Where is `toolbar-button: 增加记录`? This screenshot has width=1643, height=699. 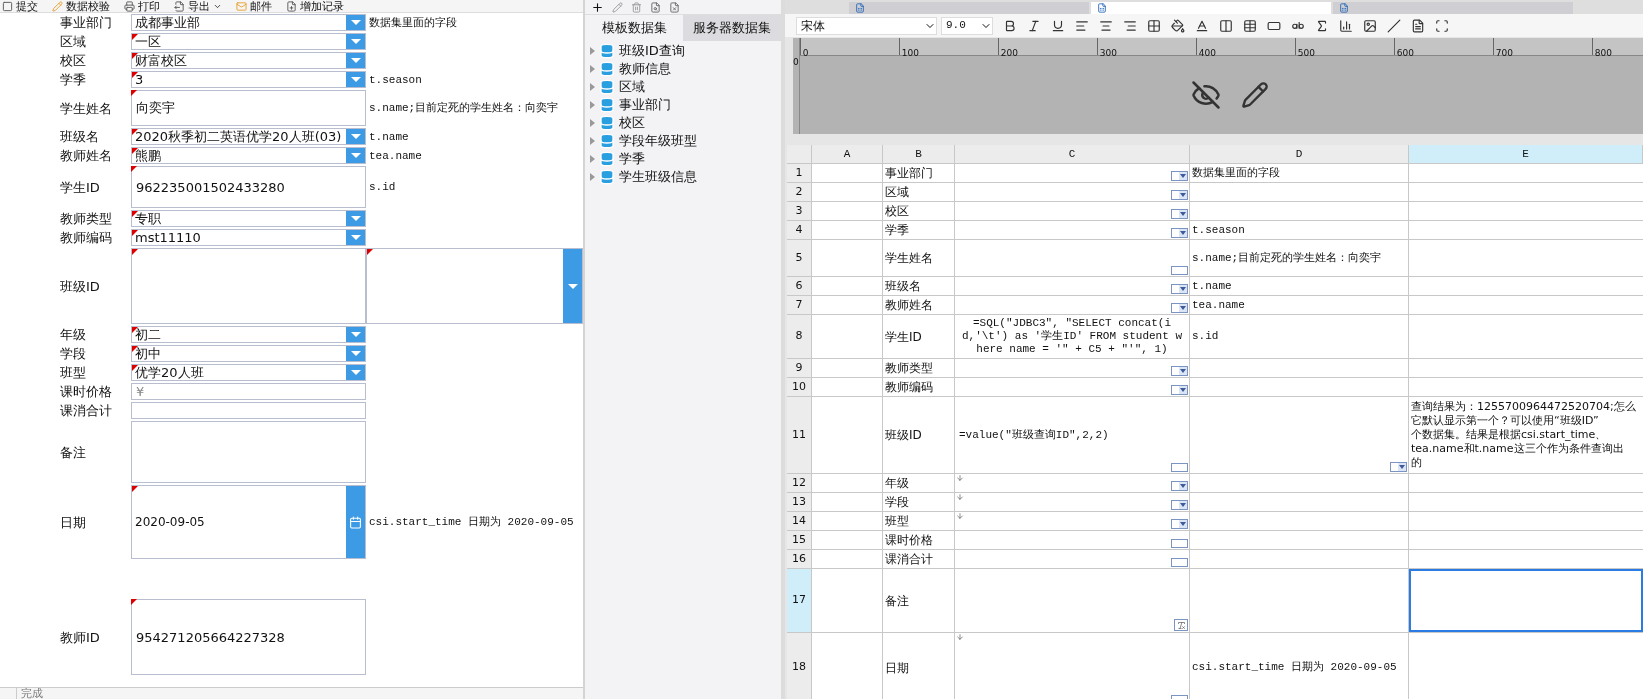 toolbar-button: 增加记录 is located at coordinates (315, 6).